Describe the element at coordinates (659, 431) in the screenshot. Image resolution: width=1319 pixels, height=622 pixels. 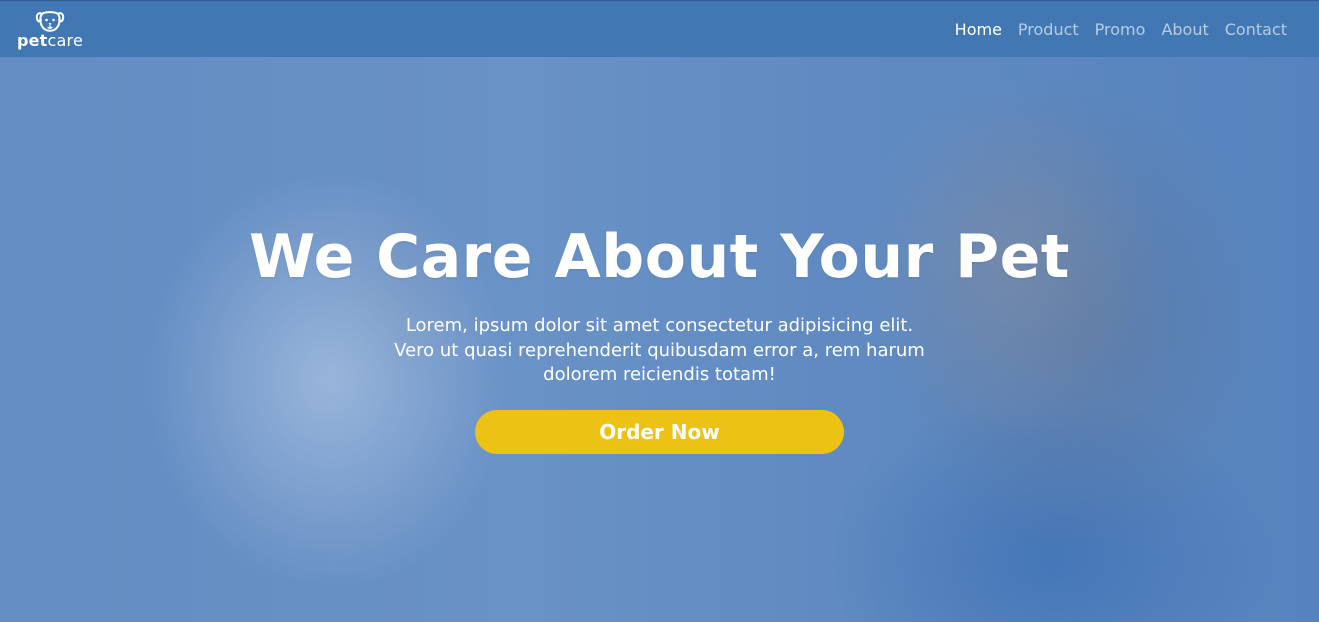
I see `order-now-button: Order Now` at that location.